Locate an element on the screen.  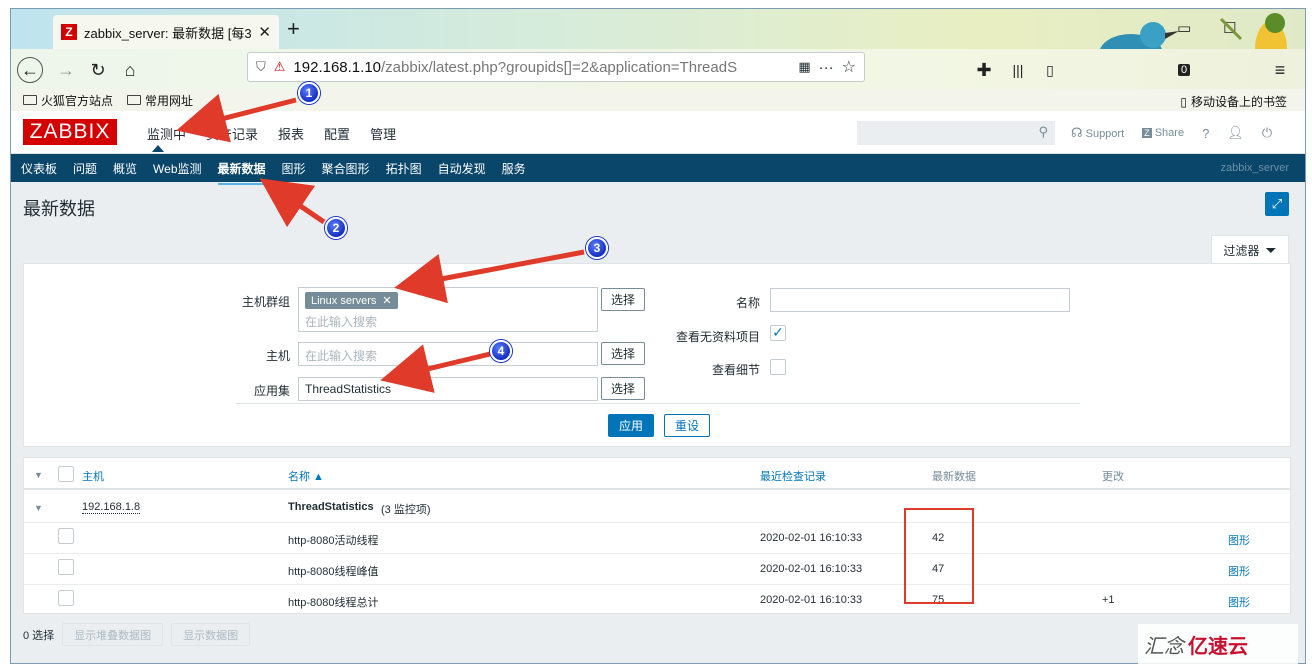
item-count: (3 监控项) is located at coordinates (406, 510).